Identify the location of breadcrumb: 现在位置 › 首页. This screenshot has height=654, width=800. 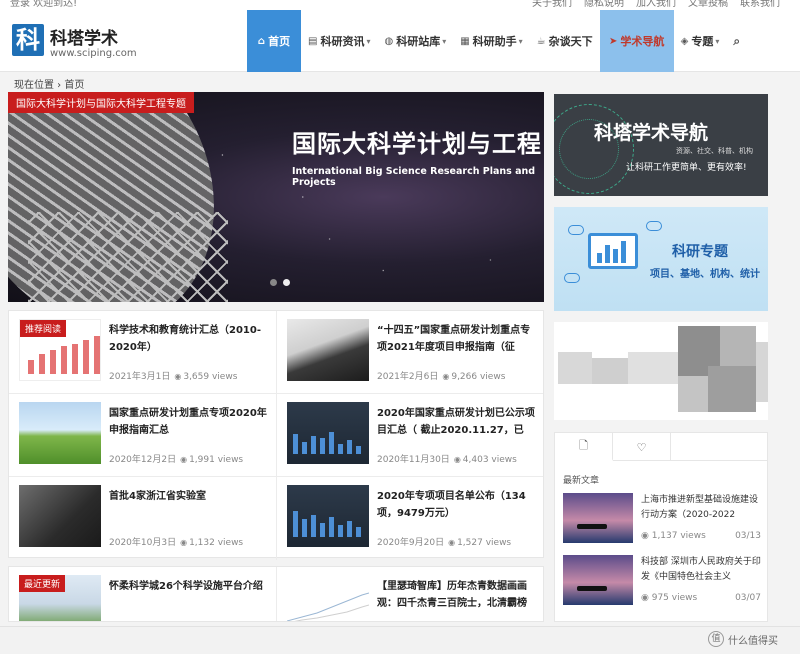
(49, 85).